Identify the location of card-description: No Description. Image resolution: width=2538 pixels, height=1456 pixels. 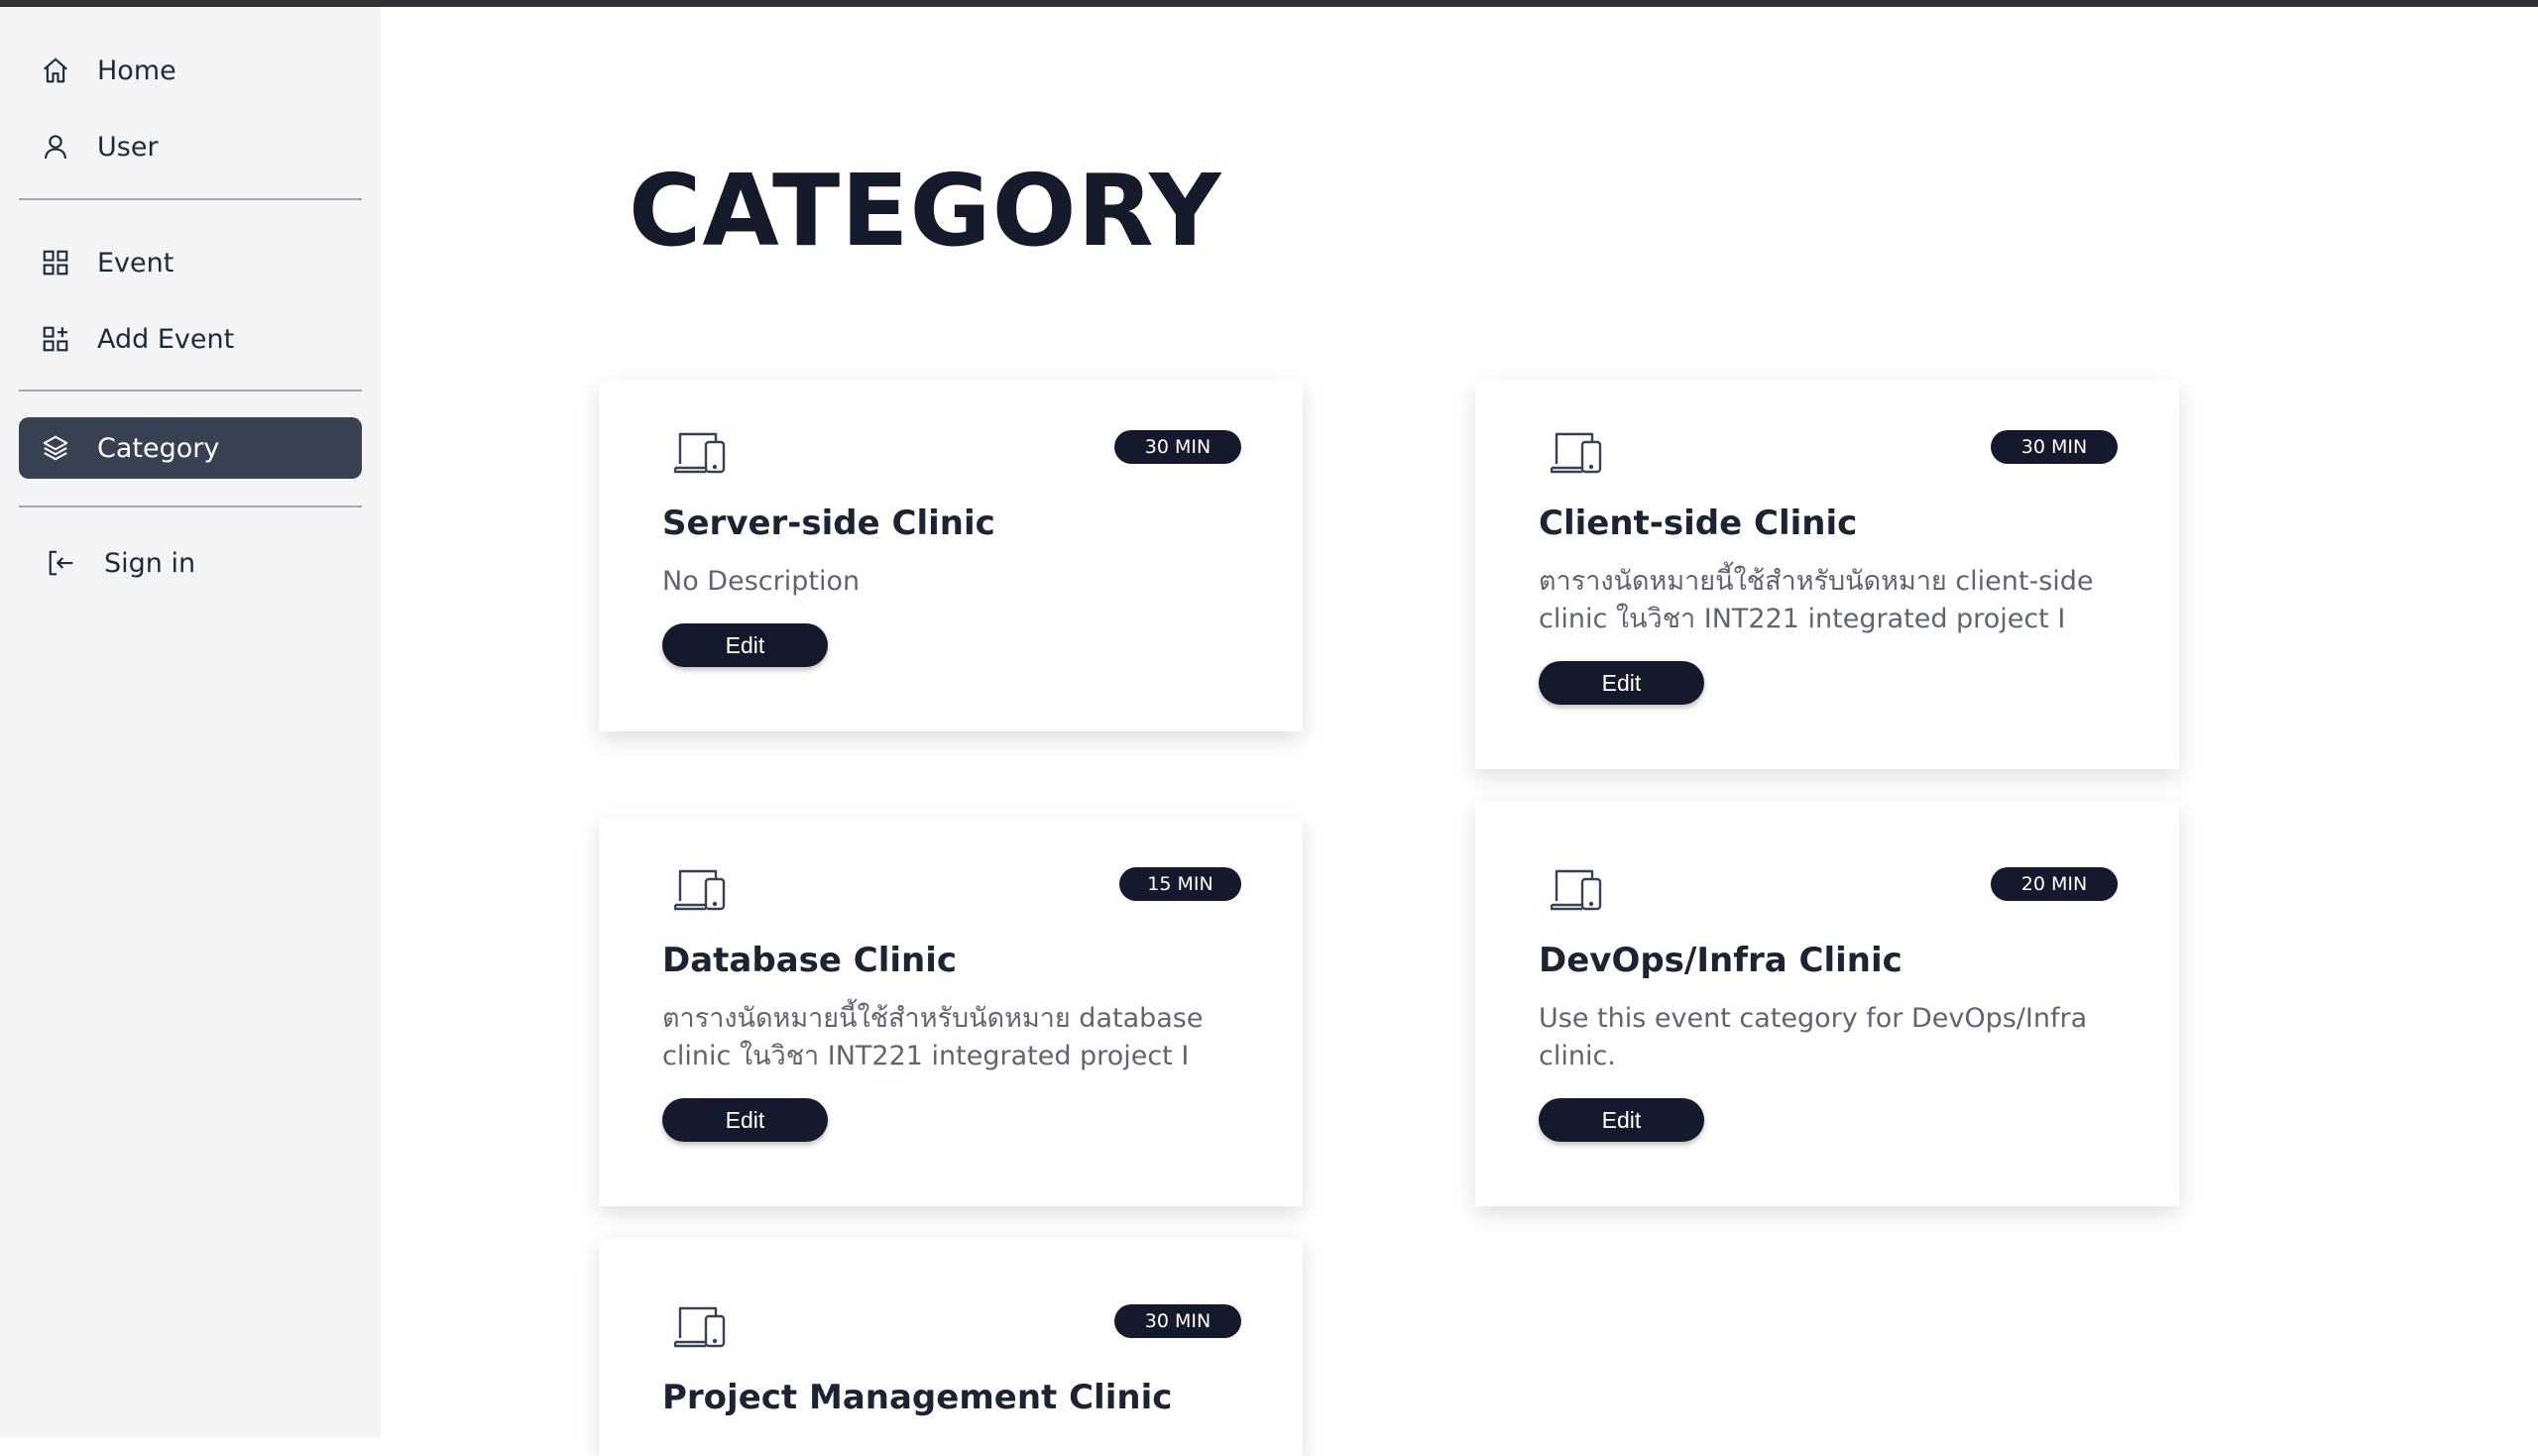
(761, 581).